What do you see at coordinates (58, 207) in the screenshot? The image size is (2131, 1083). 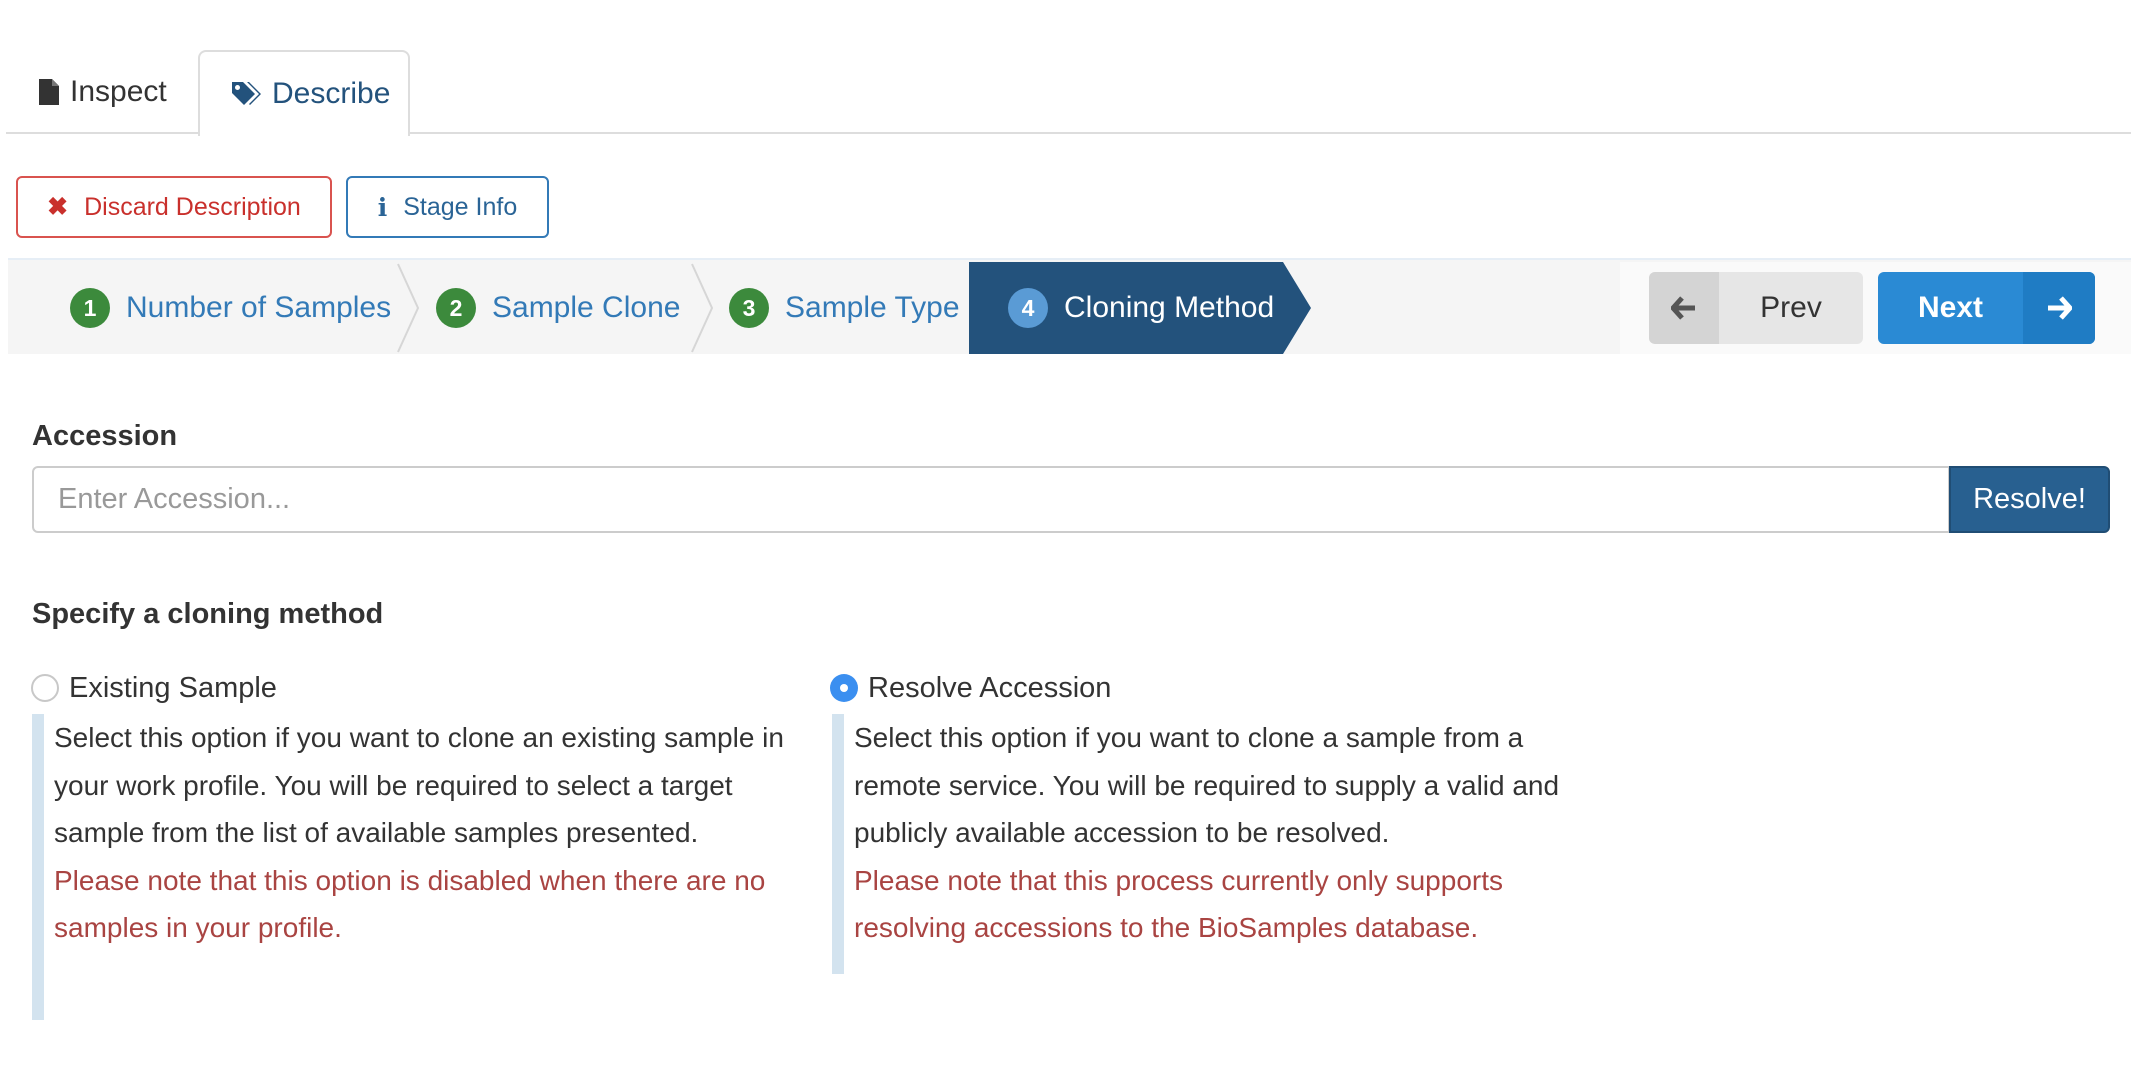 I see `close-icon: ✖` at bounding box center [58, 207].